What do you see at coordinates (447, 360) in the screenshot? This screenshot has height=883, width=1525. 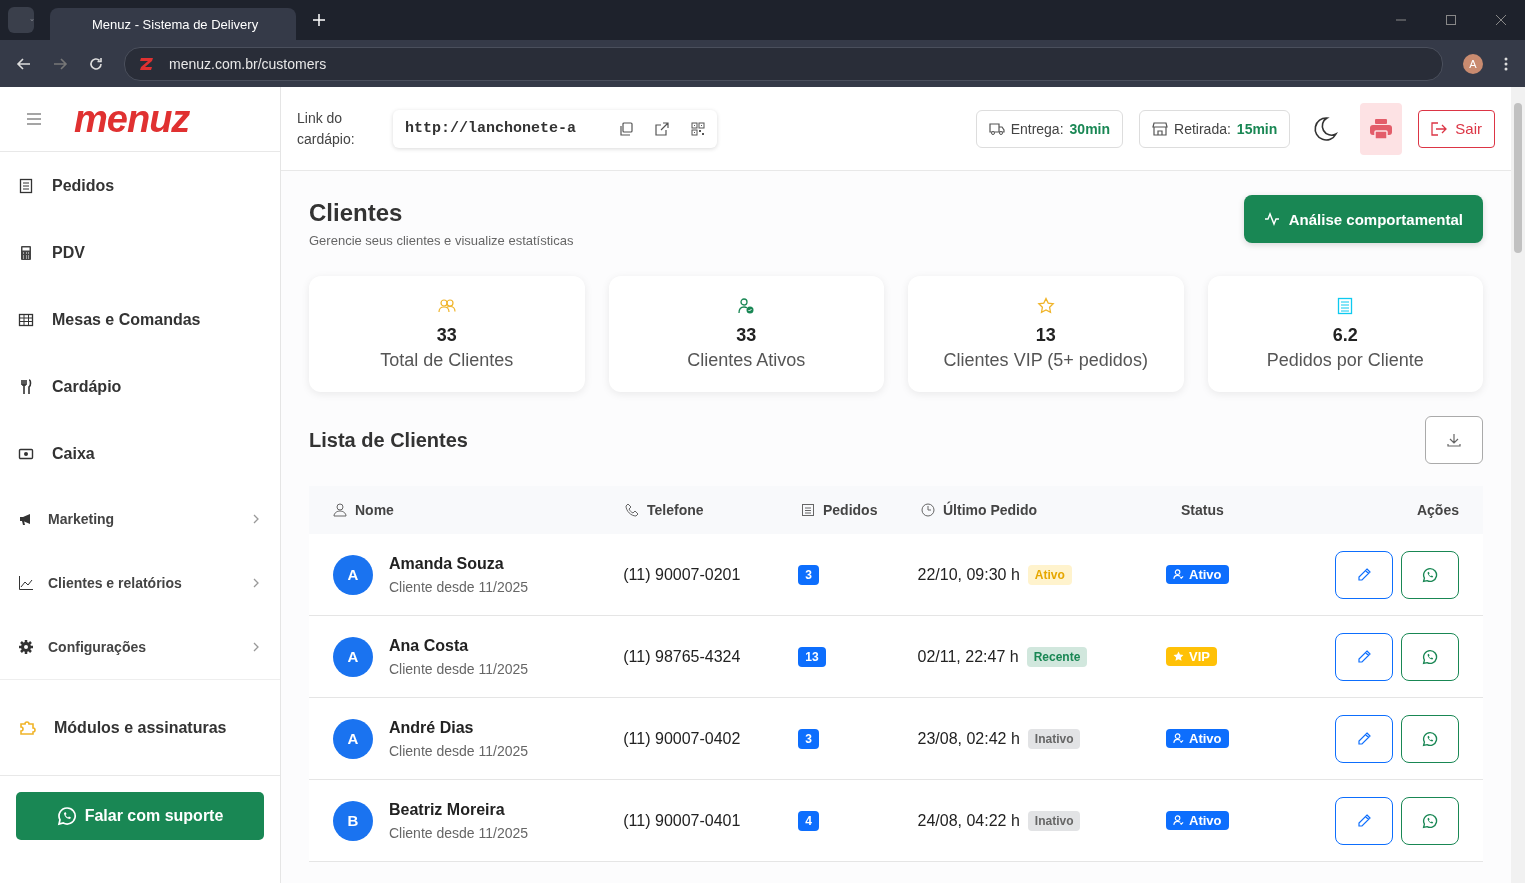 I see `stat-label: Total de Clientes` at bounding box center [447, 360].